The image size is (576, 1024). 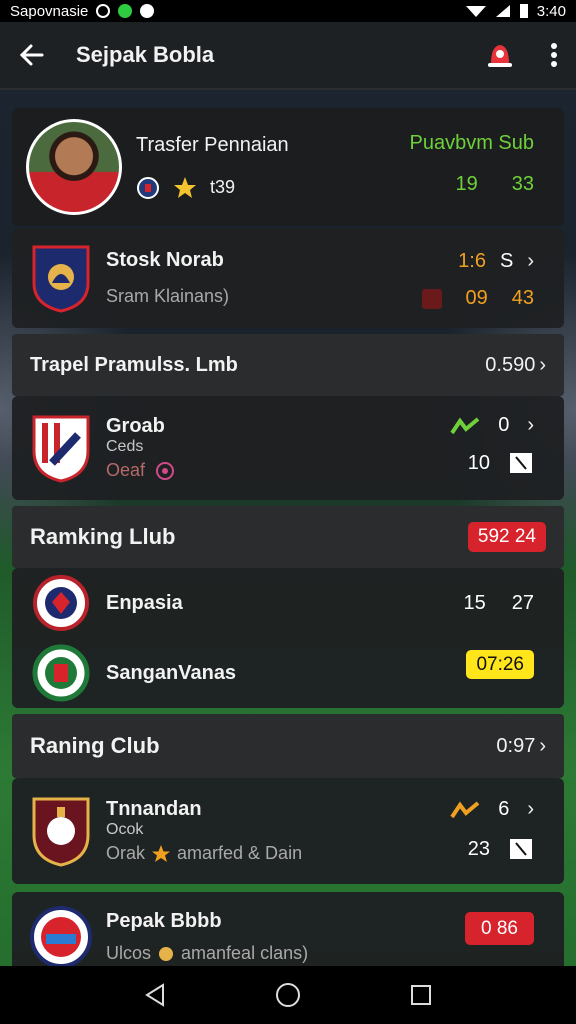 I want to click on club-stat: 23, so click(x=478, y=848).